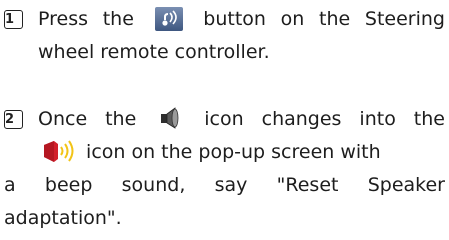  What do you see at coordinates (233, 152) in the screenshot?
I see `step-2-text-c: icon on the pop-up screen with` at bounding box center [233, 152].